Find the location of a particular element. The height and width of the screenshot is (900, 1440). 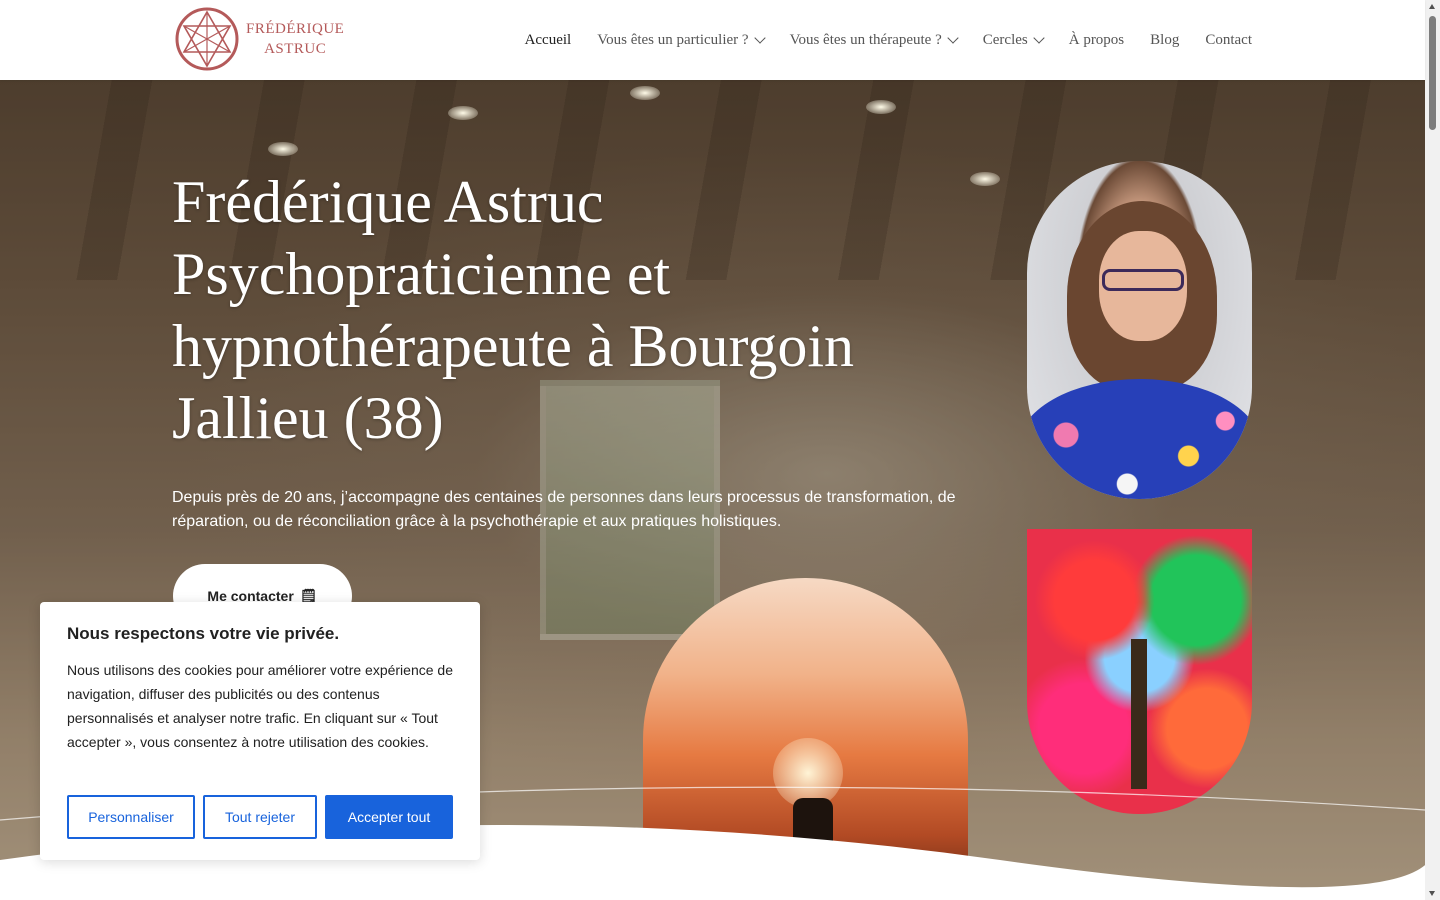

cookie-buttons: Personnaliser Tout rejeter Accepter tout is located at coordinates (260, 817).